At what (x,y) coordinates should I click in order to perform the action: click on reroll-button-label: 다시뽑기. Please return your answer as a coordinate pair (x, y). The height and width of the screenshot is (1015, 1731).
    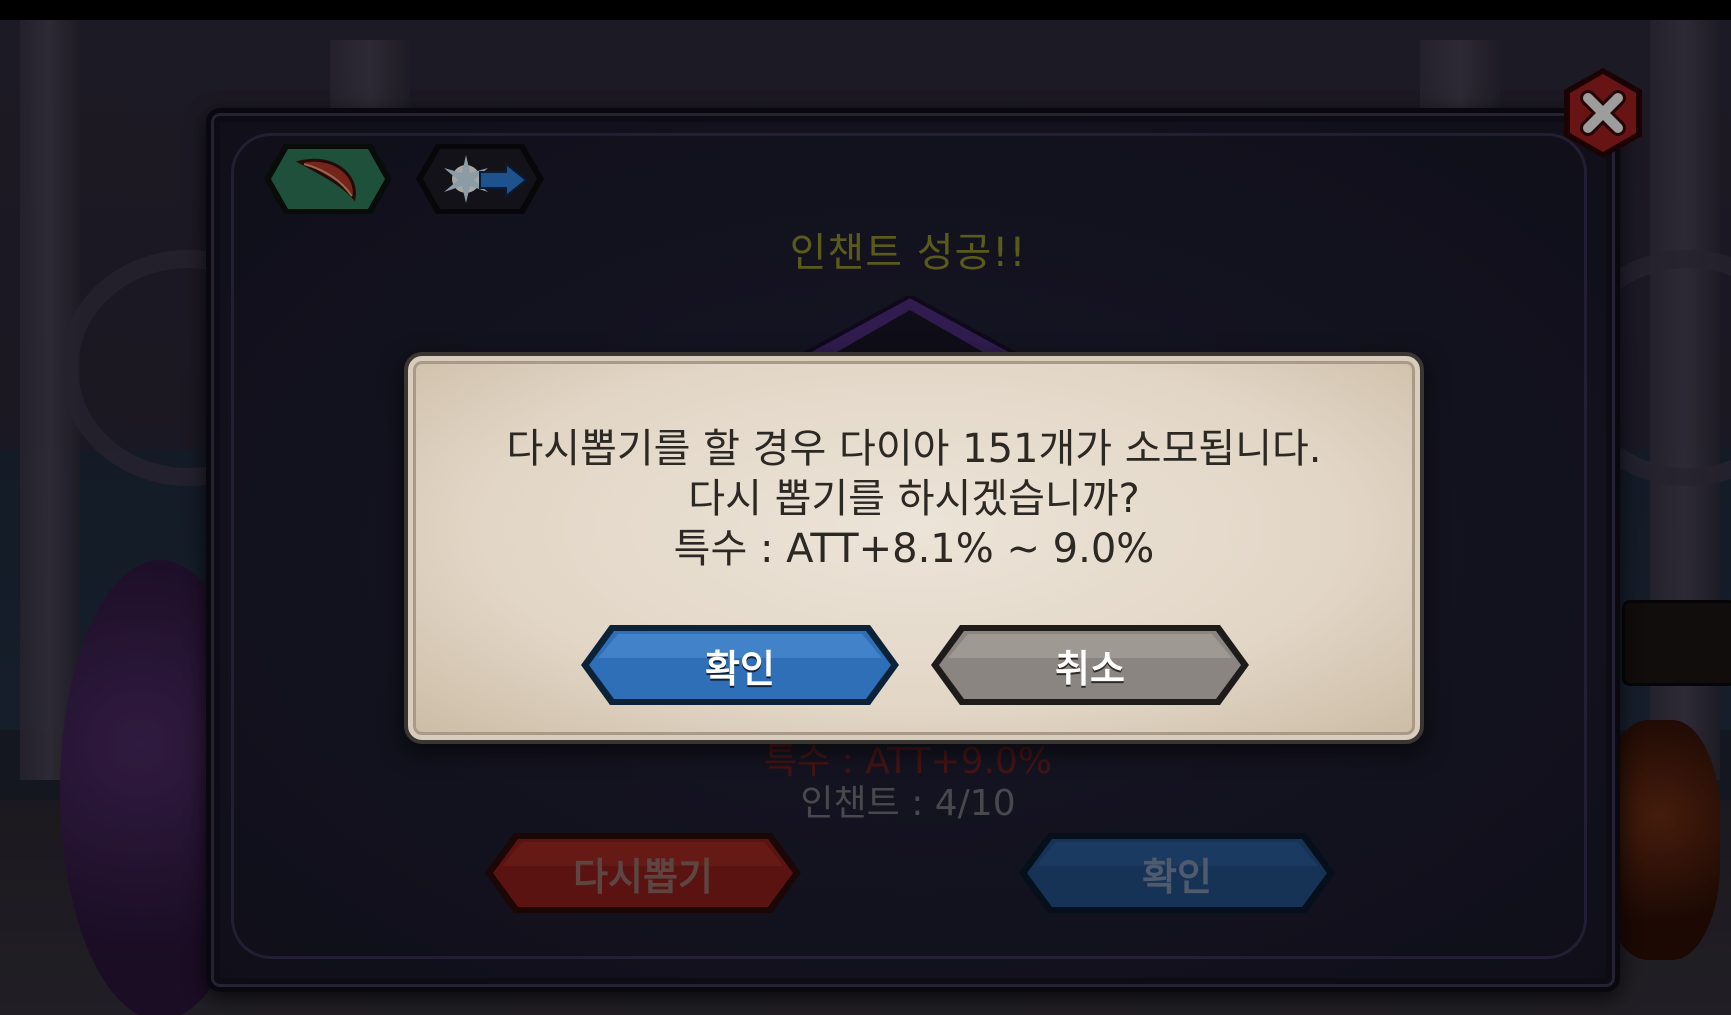
    Looking at the image, I should click on (643, 876).